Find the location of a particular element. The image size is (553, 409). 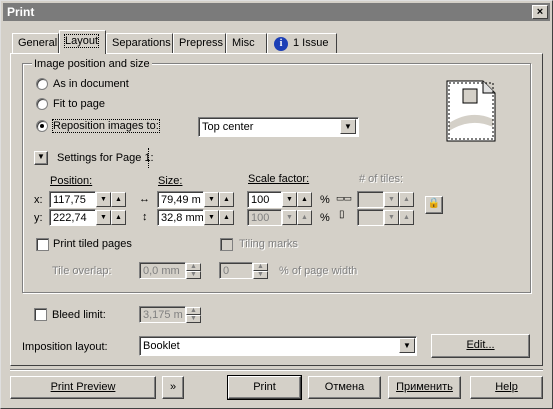

lock-icon: 🔒 is located at coordinates (434, 203).